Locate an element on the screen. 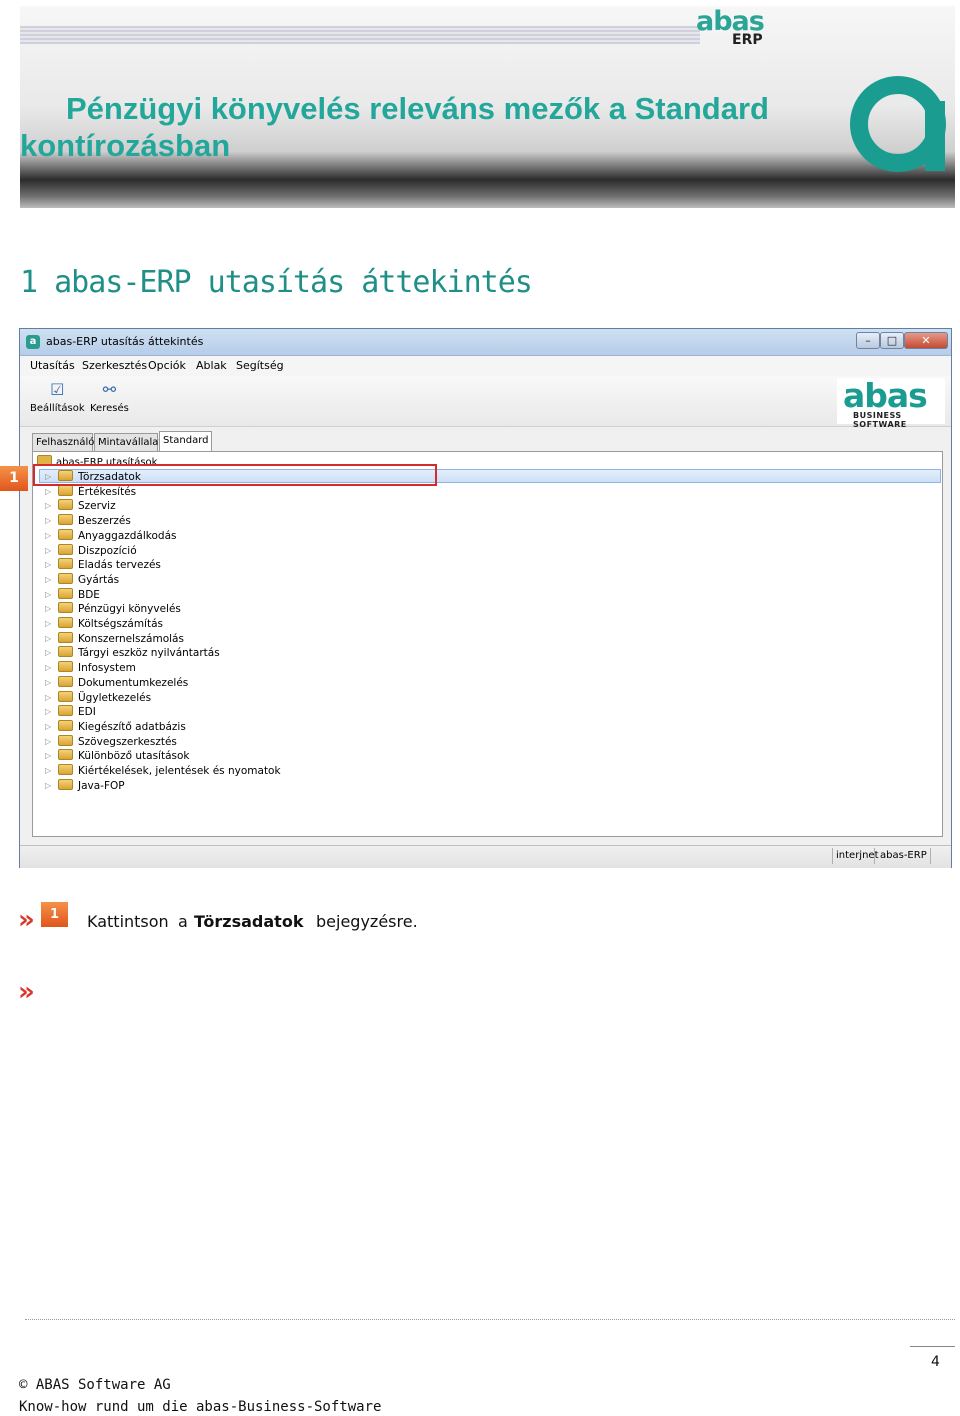 The image size is (960, 1416). instruction-term: Törzsadatok is located at coordinates (249, 921).